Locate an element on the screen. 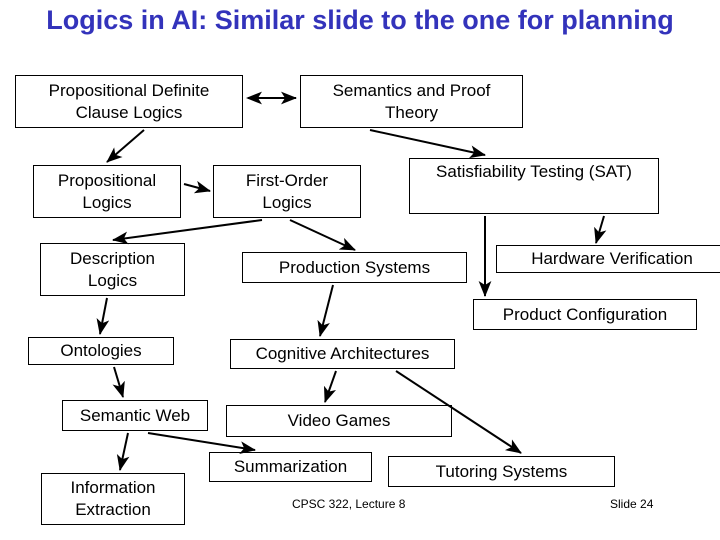 The height and width of the screenshot is (540, 720). node-pdcl: Propositional Definite Clause Logics is located at coordinates (129, 101).